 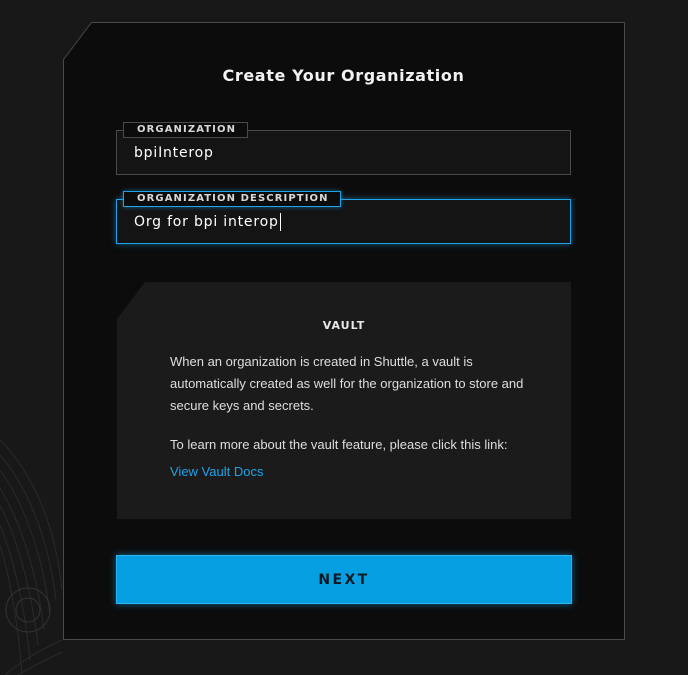 What do you see at coordinates (232, 199) in the screenshot?
I see `organization-description-label: ORGANIZATION DESCRIPTION` at bounding box center [232, 199].